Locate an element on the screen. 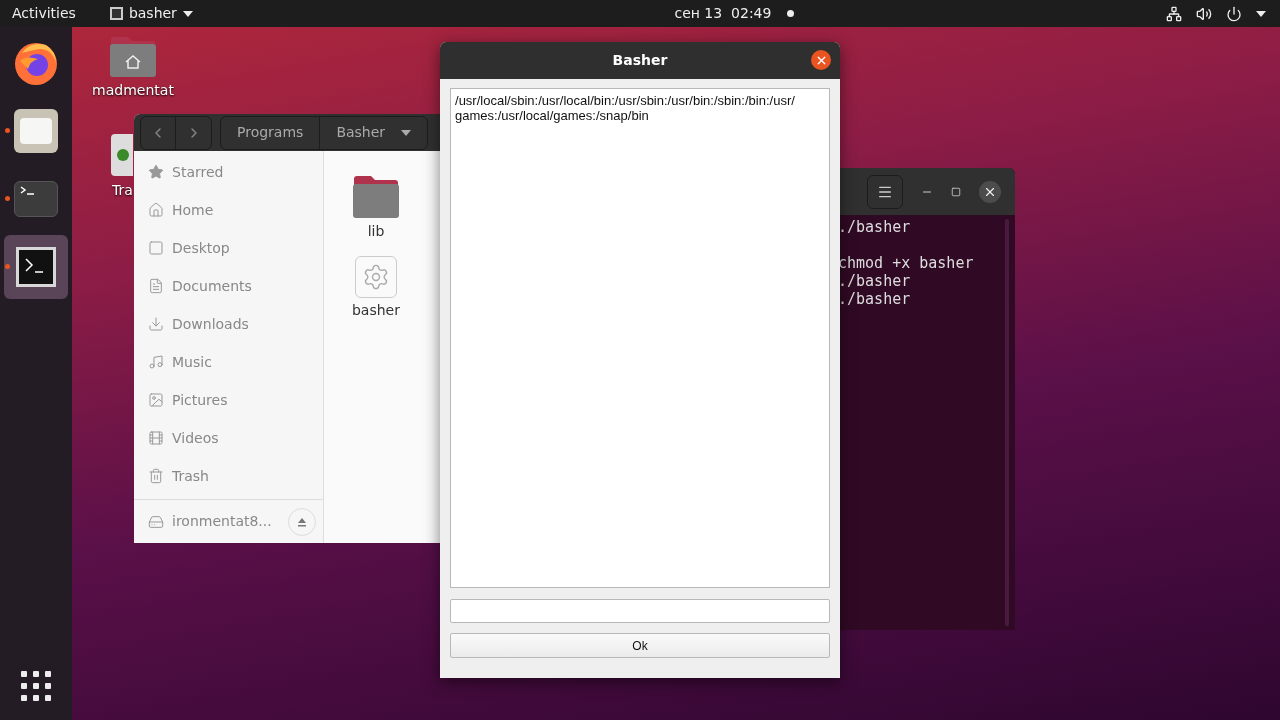 This screenshot has width=1280, height=720. window-icon is located at coordinates (116, 13).